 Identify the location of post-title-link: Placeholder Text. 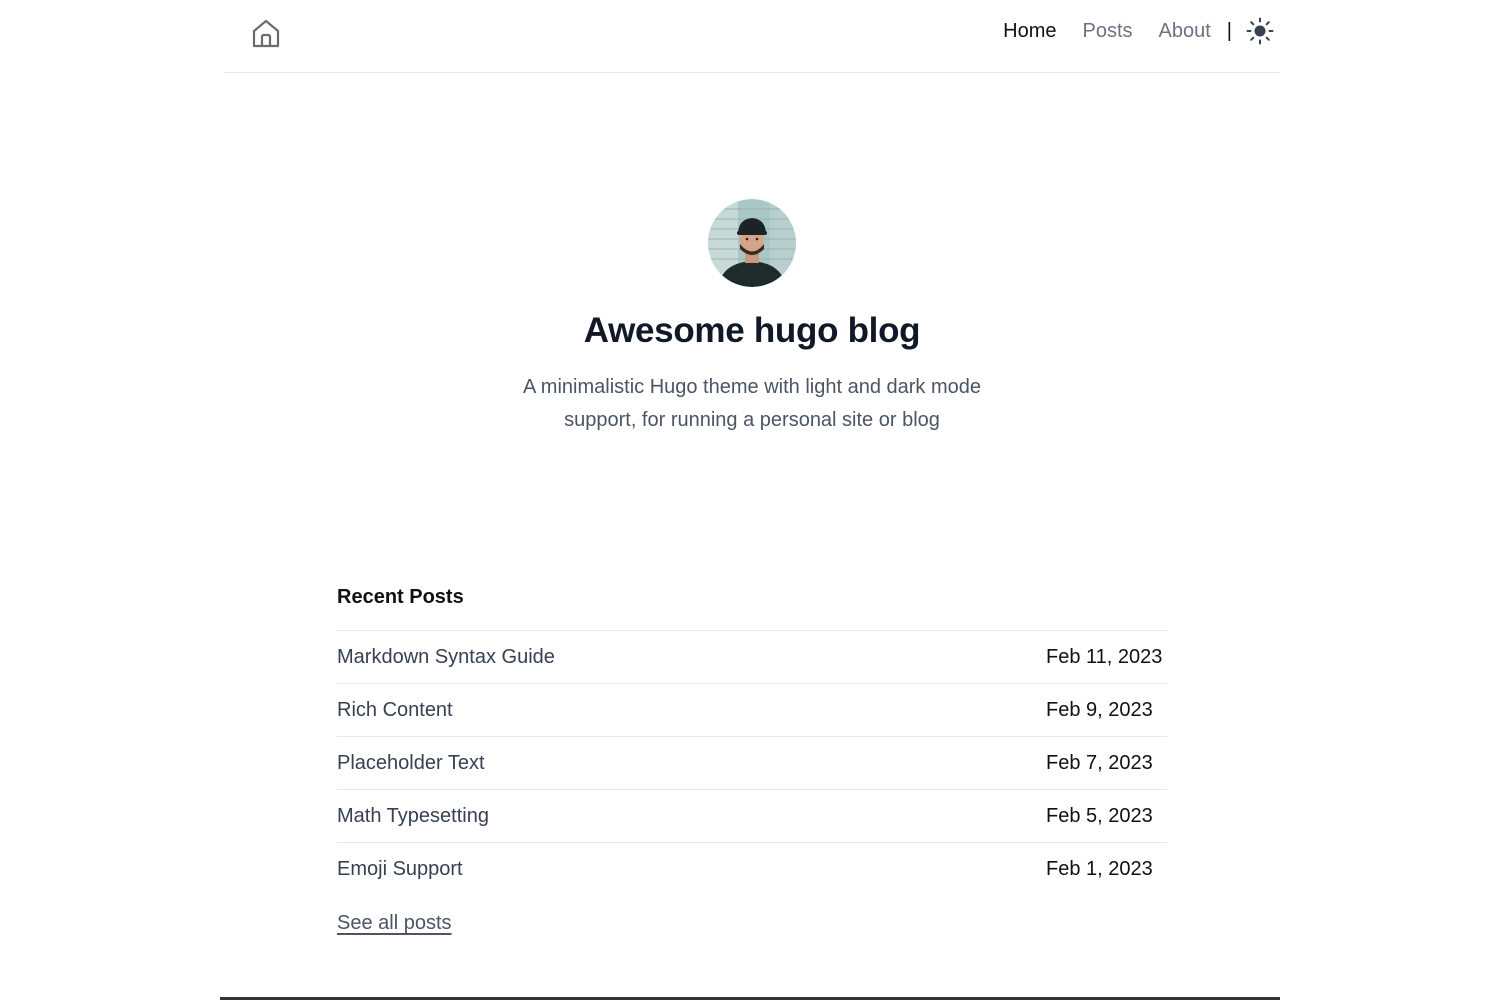
(411, 763).